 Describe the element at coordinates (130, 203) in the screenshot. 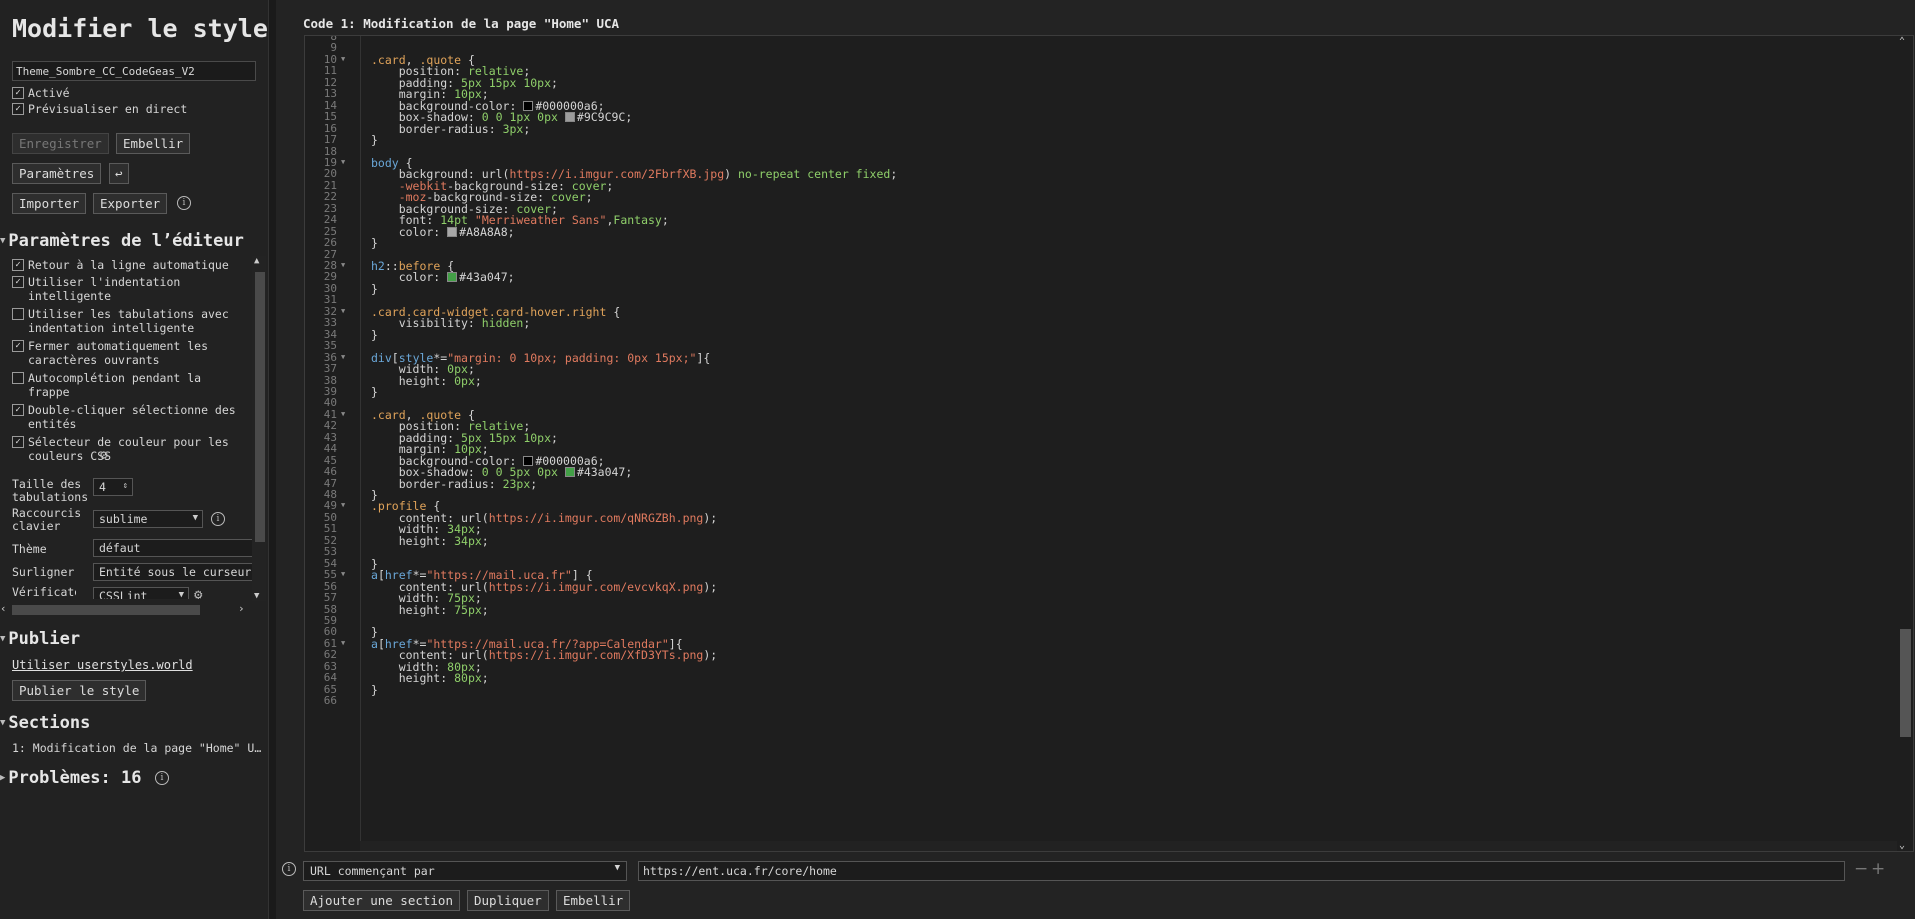

I see `export-button: Exporter` at that location.